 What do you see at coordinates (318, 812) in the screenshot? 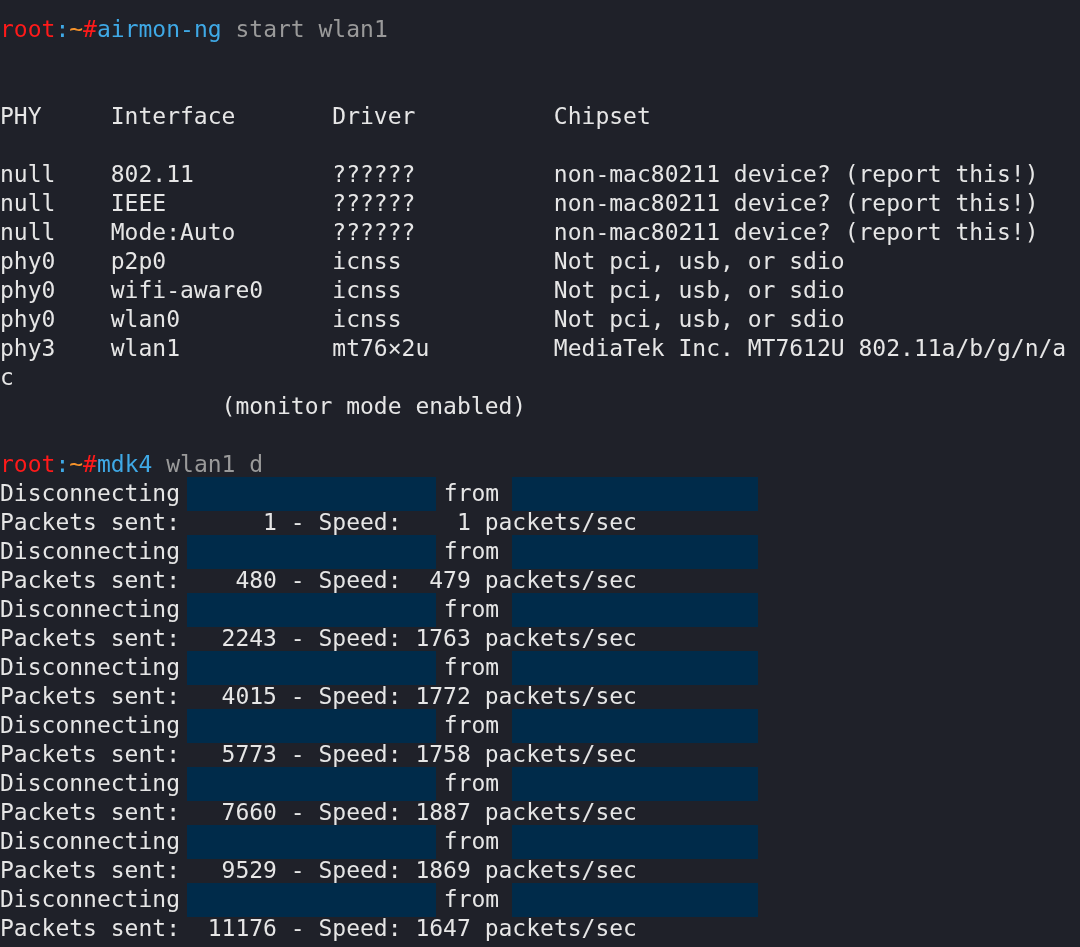
I see `output-line: Packets sent: 7660 - Speed: 1887 packets/sec` at bounding box center [318, 812].